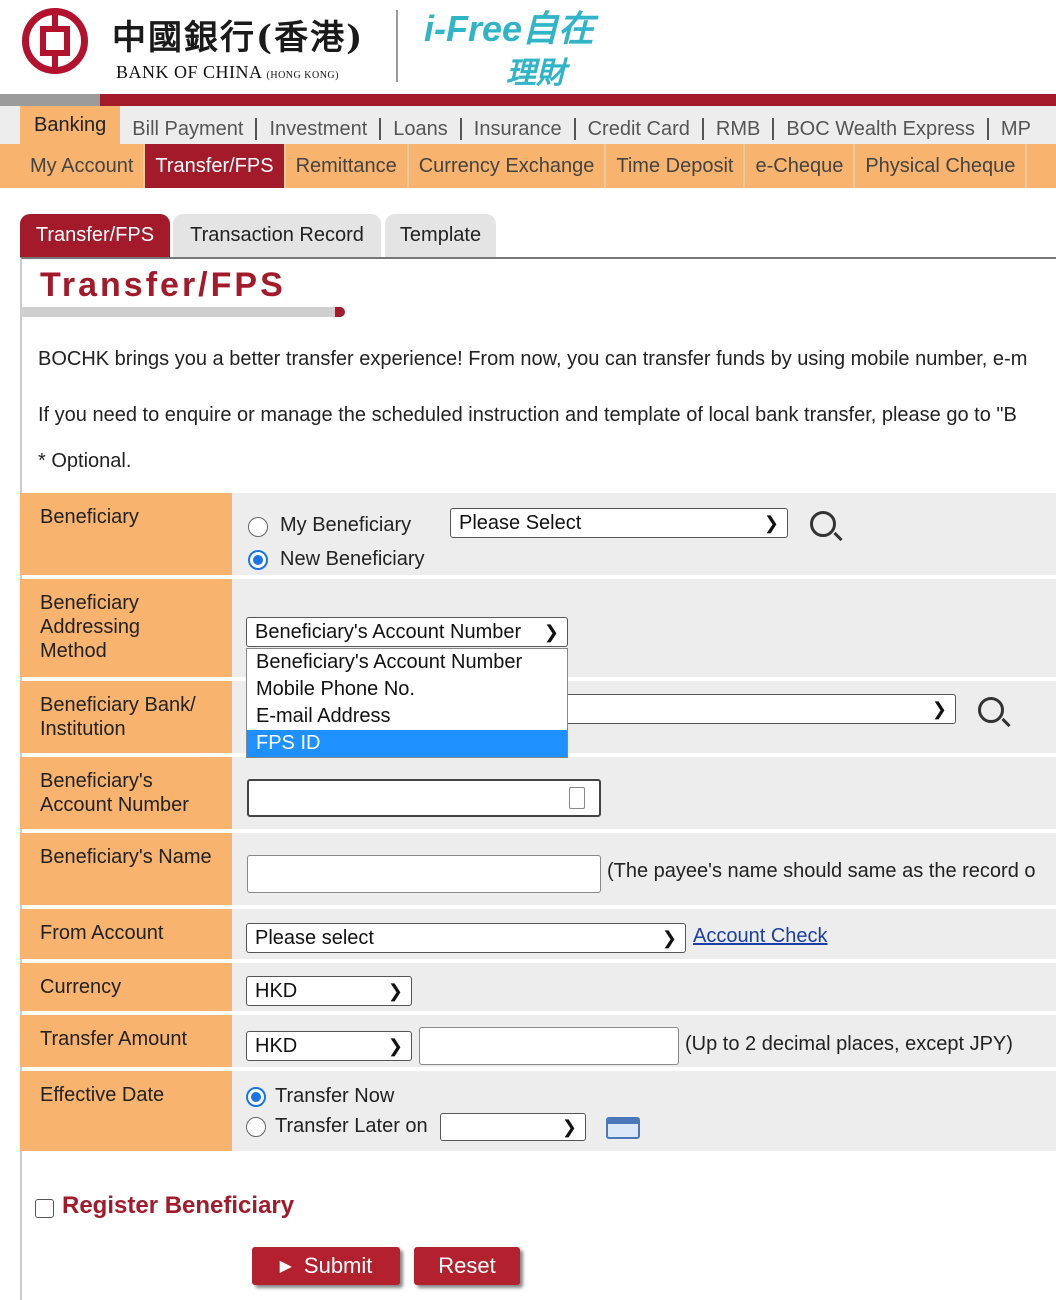  What do you see at coordinates (407, 689) in the screenshot?
I see `option-mobile-phone: Mobile Phone No.` at bounding box center [407, 689].